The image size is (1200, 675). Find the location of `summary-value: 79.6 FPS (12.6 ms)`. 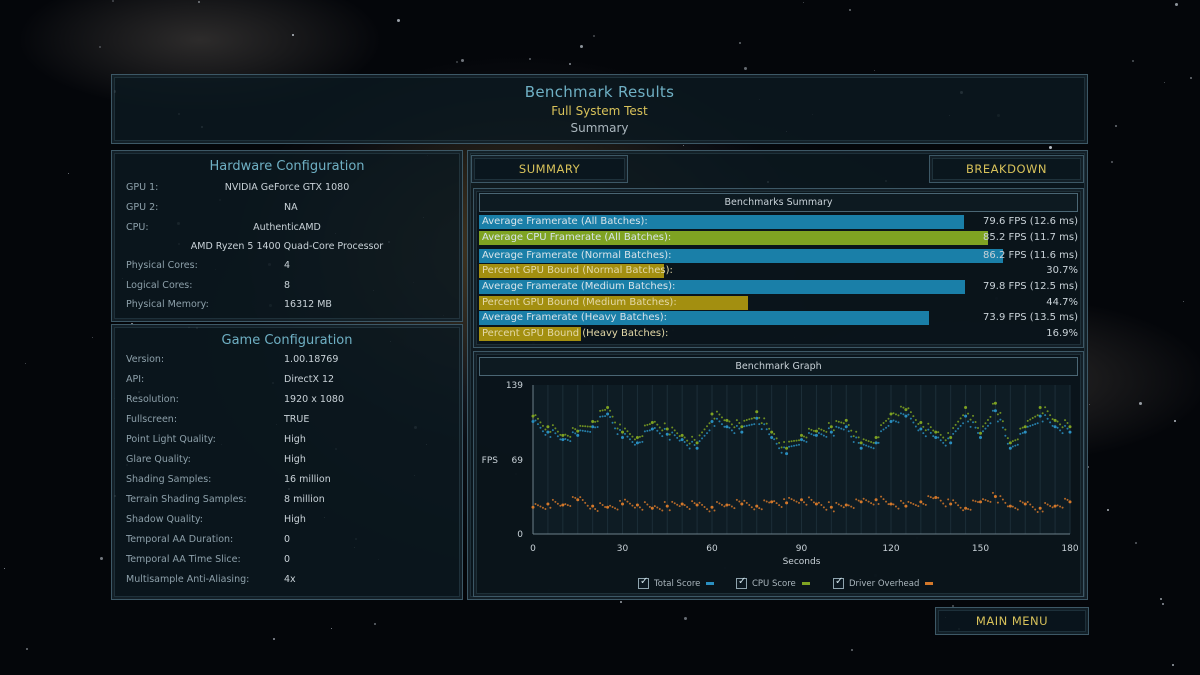

summary-value: 79.6 FPS (12.6 ms) is located at coordinates (1030, 221).